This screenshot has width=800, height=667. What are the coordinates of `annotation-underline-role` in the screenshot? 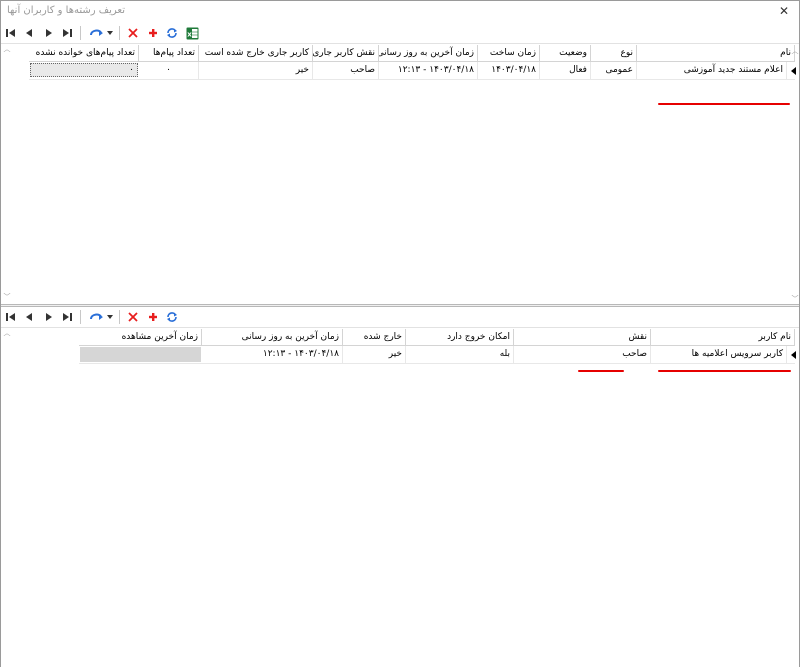 It's located at (601, 371).